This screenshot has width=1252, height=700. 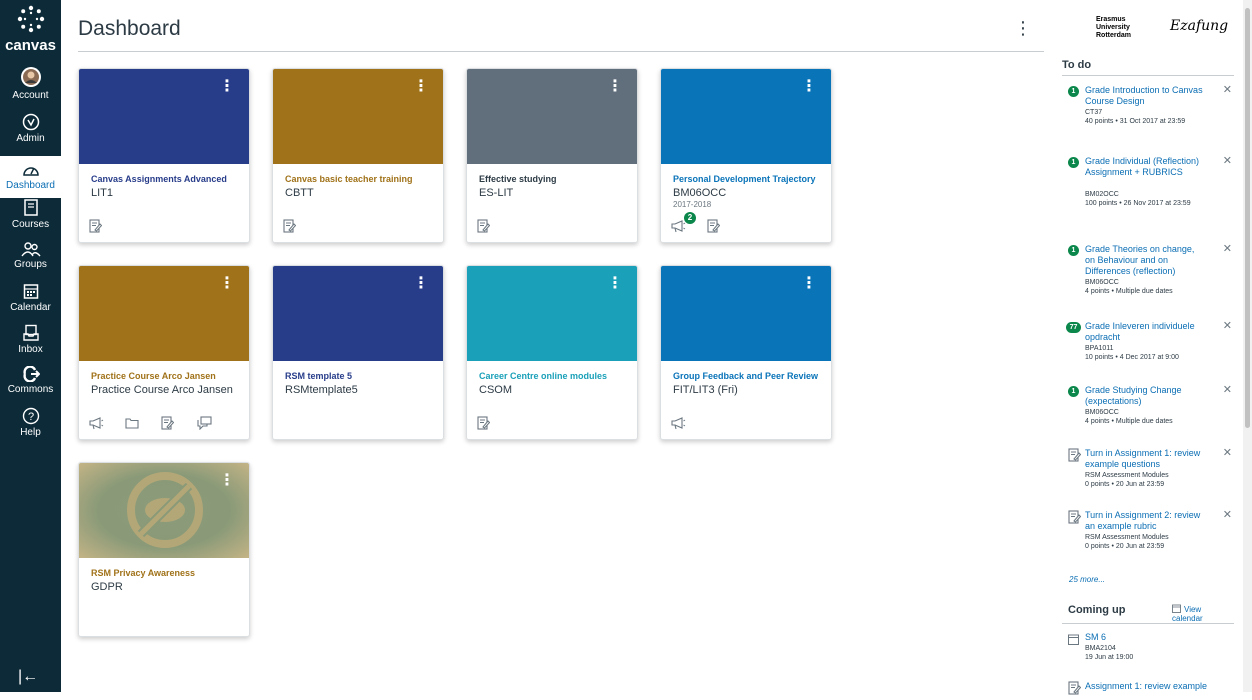 What do you see at coordinates (1247, 218) in the screenshot?
I see `scrollbar-thumb` at bounding box center [1247, 218].